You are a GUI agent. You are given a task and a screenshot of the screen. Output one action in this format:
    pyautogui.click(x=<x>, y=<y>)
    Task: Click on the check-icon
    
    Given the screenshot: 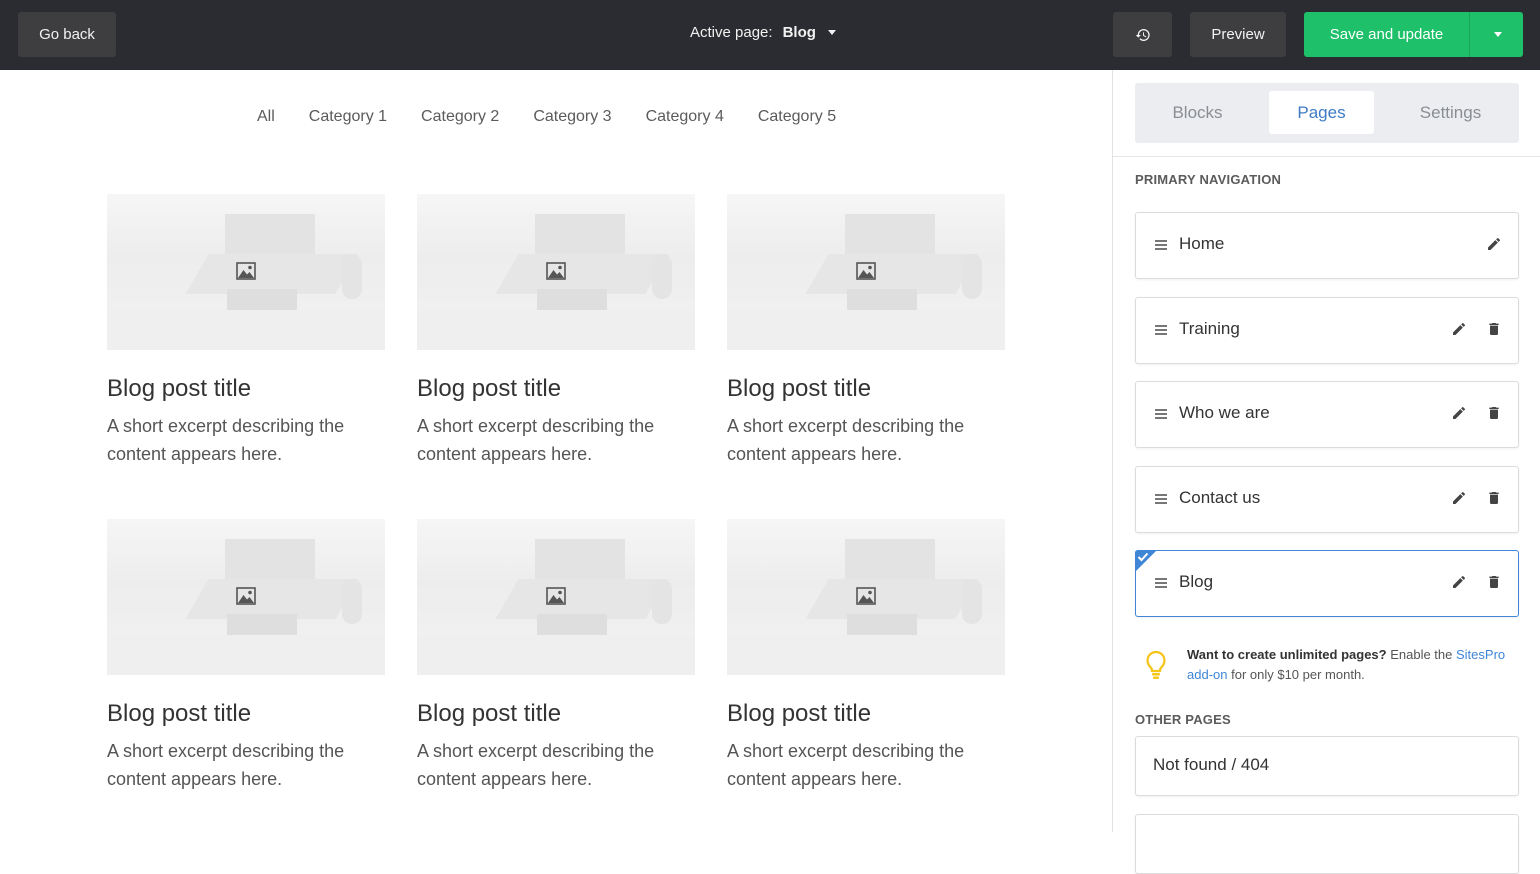 What is the action you would take?
    pyautogui.click(x=1143, y=557)
    